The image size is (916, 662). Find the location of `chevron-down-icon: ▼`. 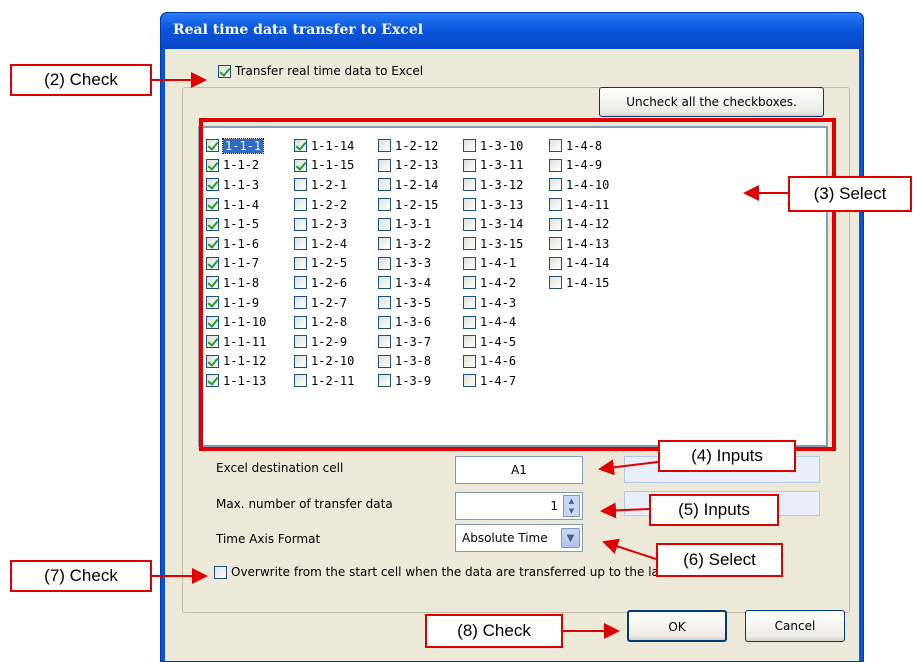

chevron-down-icon: ▼ is located at coordinates (570, 538).